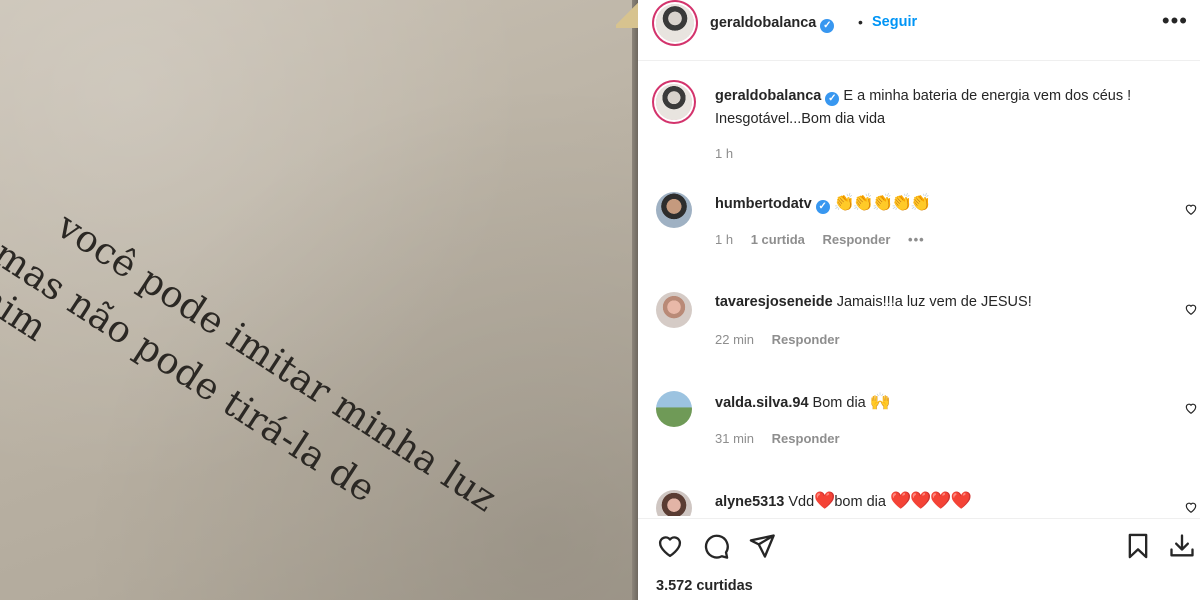  I want to click on comment-username: alyne5313, so click(749, 502).